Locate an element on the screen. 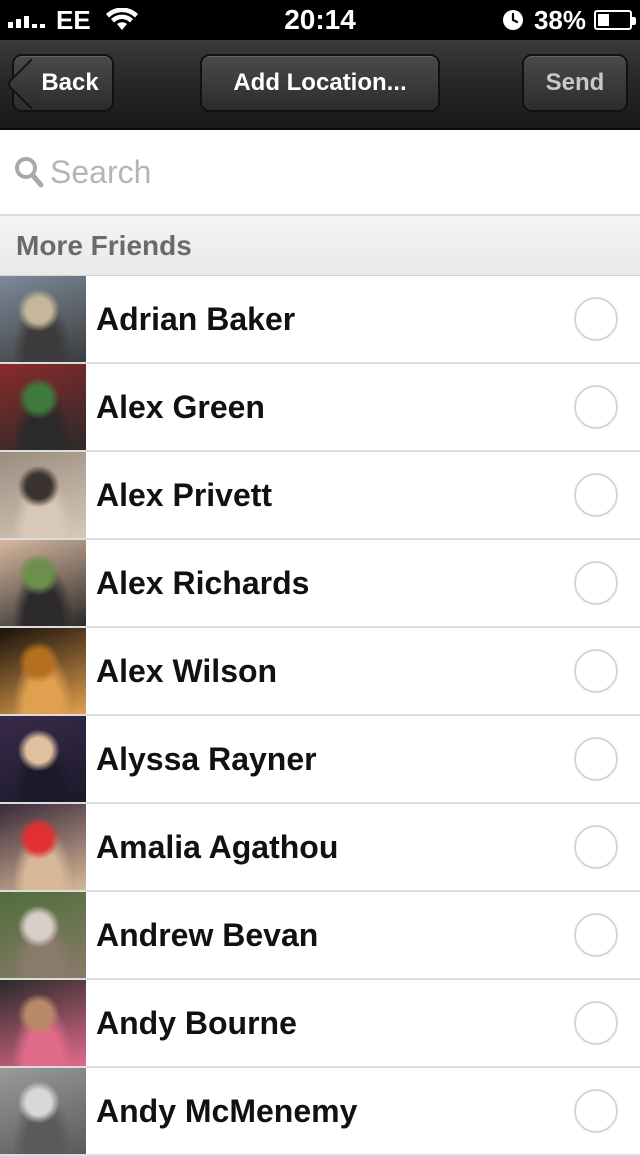  alarm-clock-icon is located at coordinates (512, 20).